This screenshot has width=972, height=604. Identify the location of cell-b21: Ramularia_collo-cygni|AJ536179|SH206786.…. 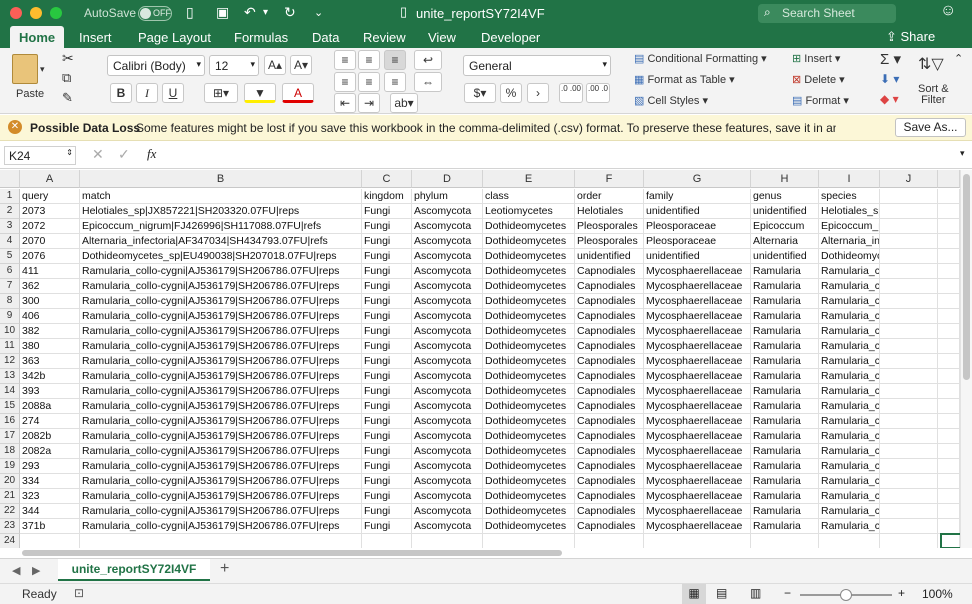
(221, 496).